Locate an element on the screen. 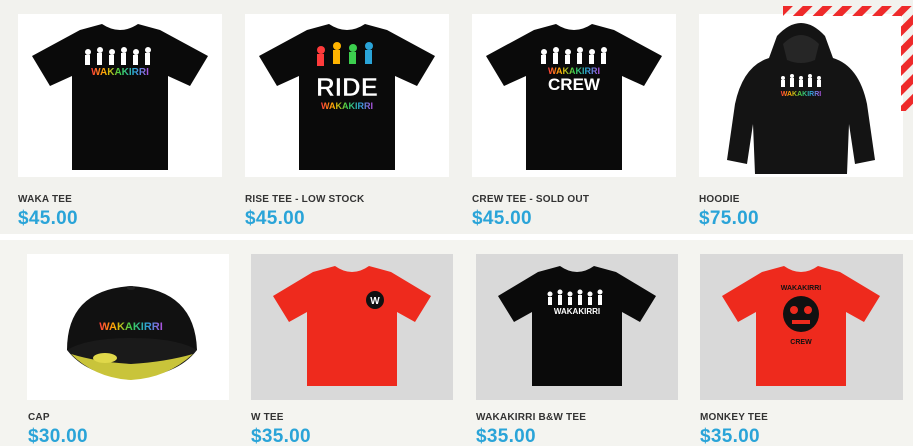 Image resolution: width=913 pixels, height=448 pixels. shirt-graphic-text: W is located at coordinates (375, 301).